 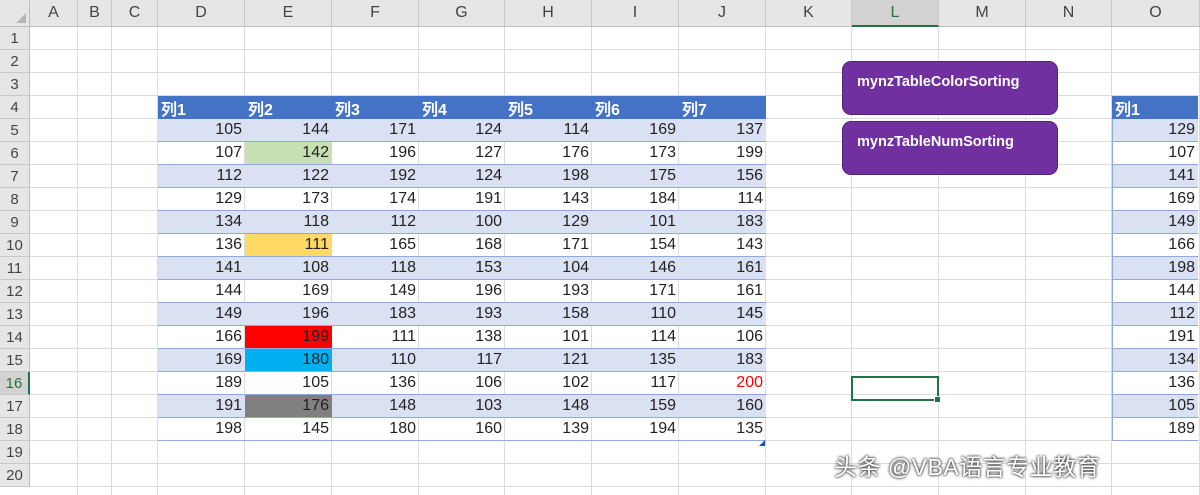 What do you see at coordinates (548, 245) in the screenshot?
I see `table-cell: 171` at bounding box center [548, 245].